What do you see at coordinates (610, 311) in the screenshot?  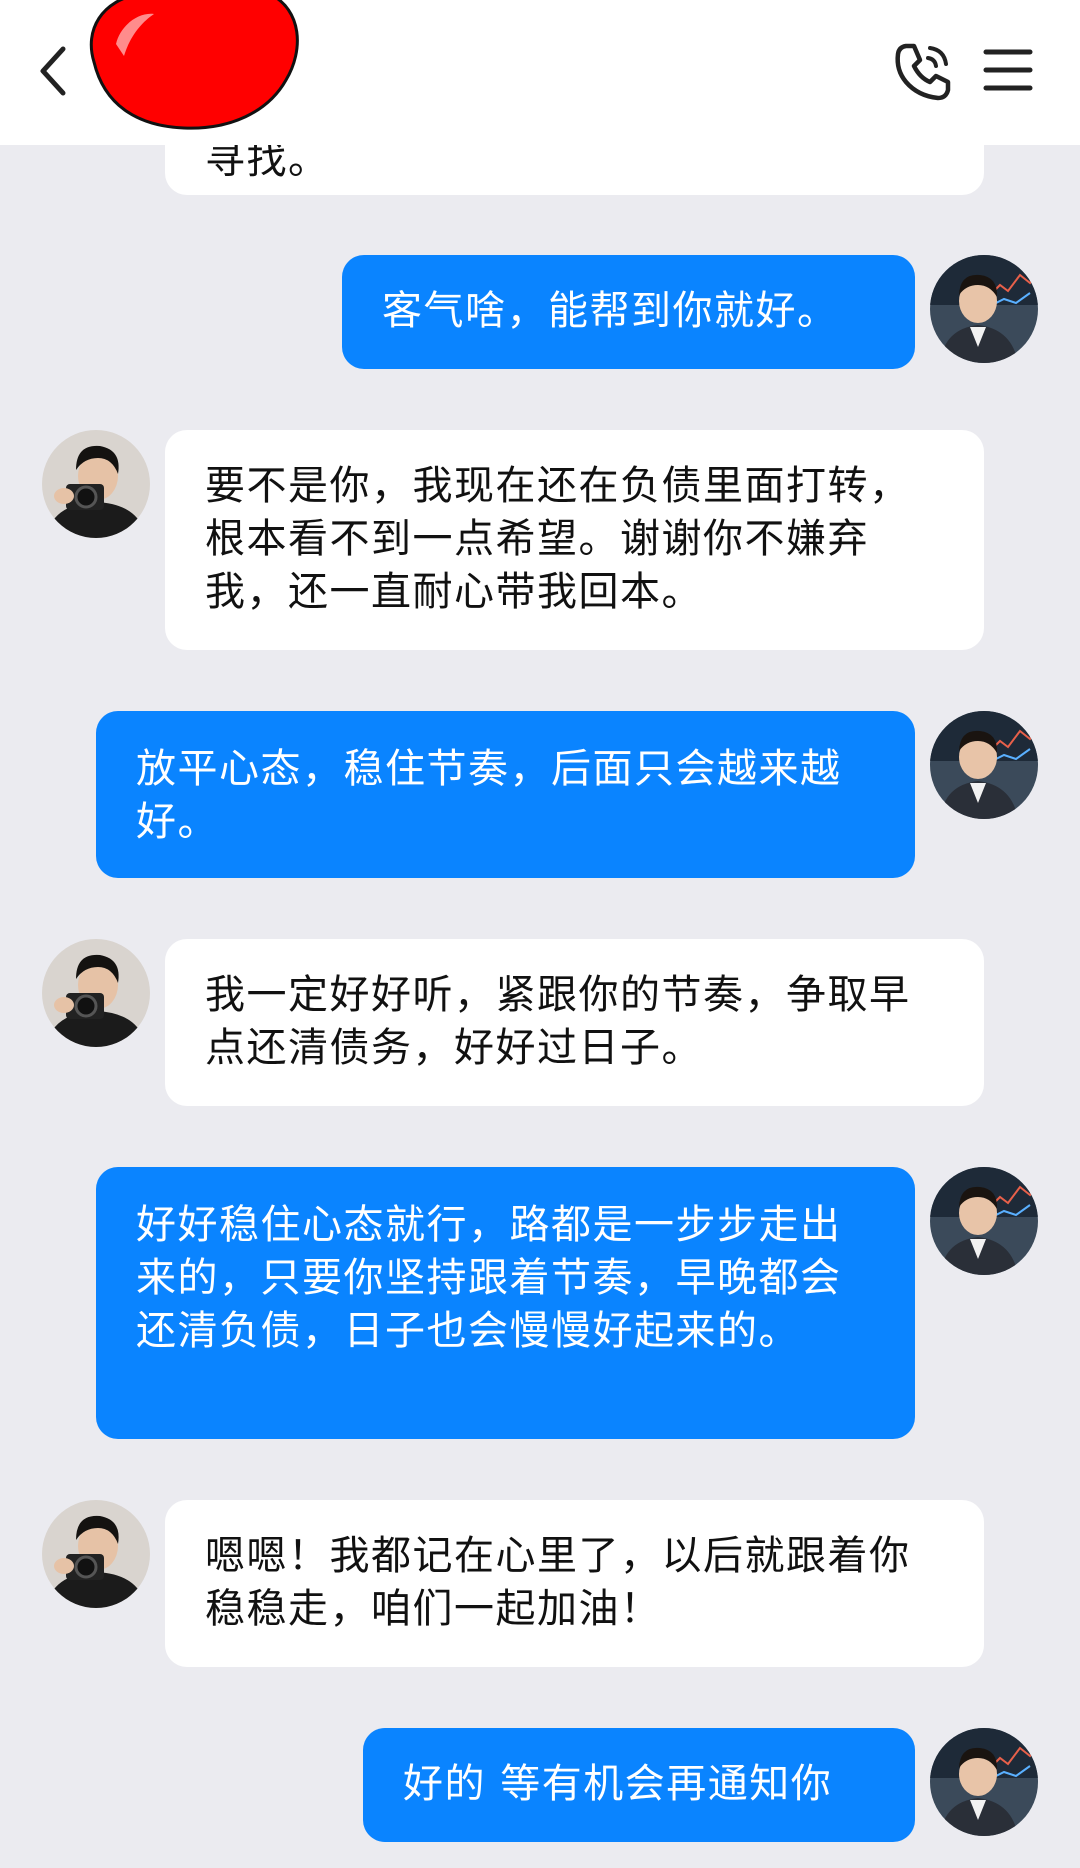 I see `message-text: 客气啥，能帮到你就好。` at bounding box center [610, 311].